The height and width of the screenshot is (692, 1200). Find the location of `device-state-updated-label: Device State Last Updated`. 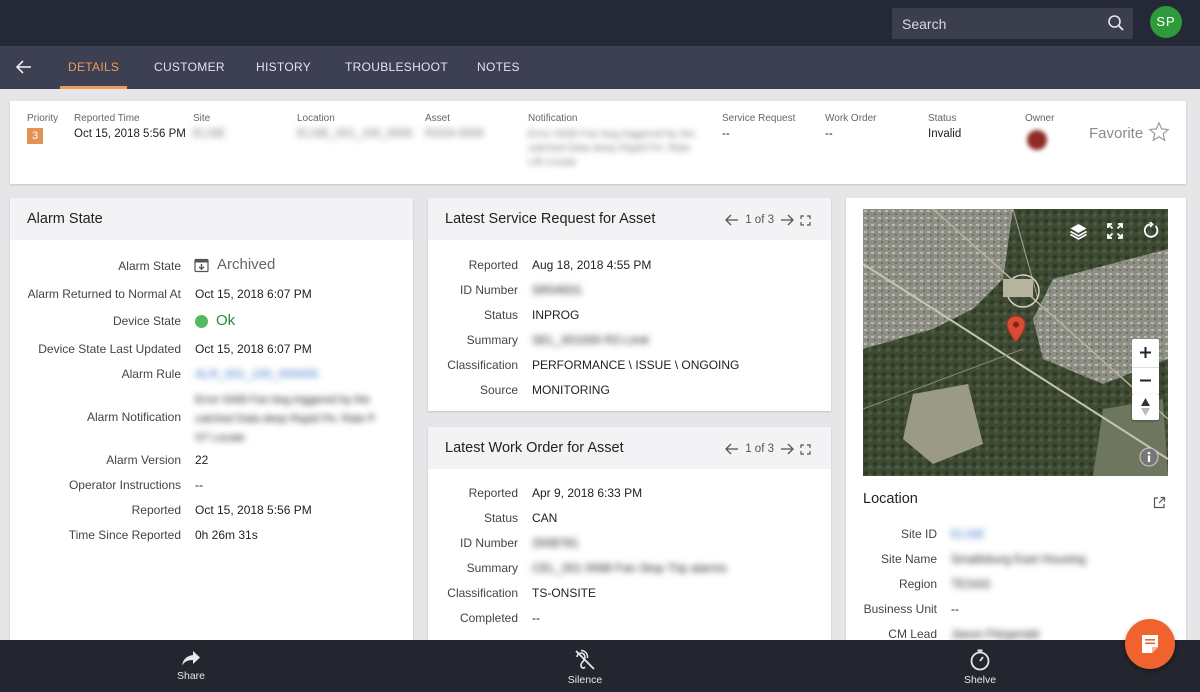

device-state-updated-label: Device State Last Updated is located at coordinates (109, 349).